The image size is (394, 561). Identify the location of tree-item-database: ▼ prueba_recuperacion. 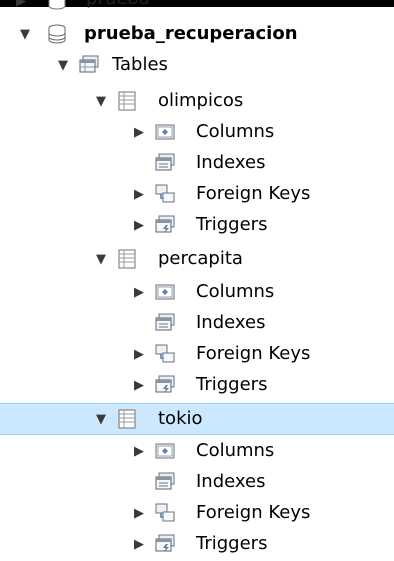
(197, 34).